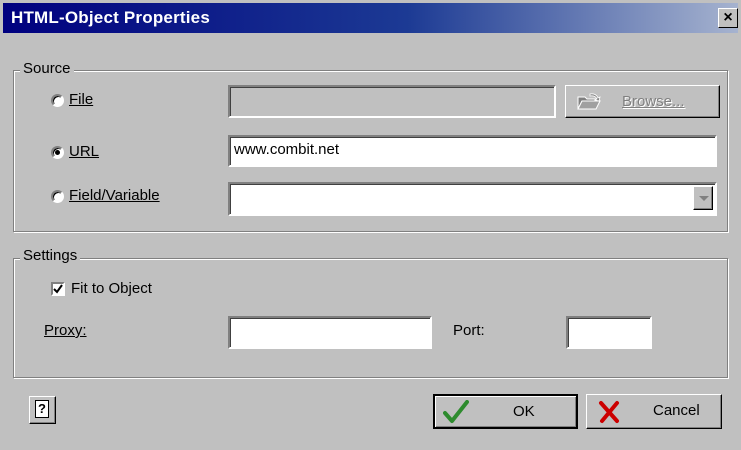 The image size is (741, 450). Describe the element at coordinates (57, 152) in the screenshot. I see `url-radio` at that location.